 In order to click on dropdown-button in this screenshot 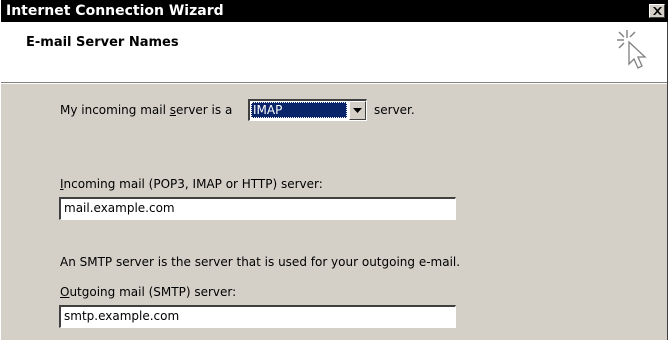, I will do `click(357, 110)`.